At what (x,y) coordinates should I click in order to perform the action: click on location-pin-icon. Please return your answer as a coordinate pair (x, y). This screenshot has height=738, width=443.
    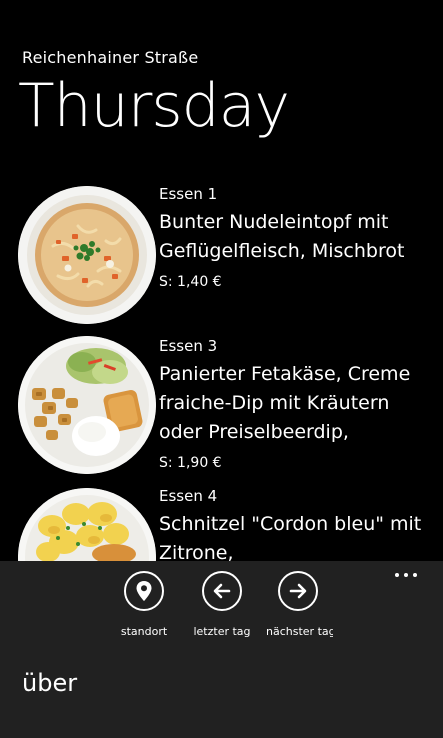
    Looking at the image, I should click on (144, 591).